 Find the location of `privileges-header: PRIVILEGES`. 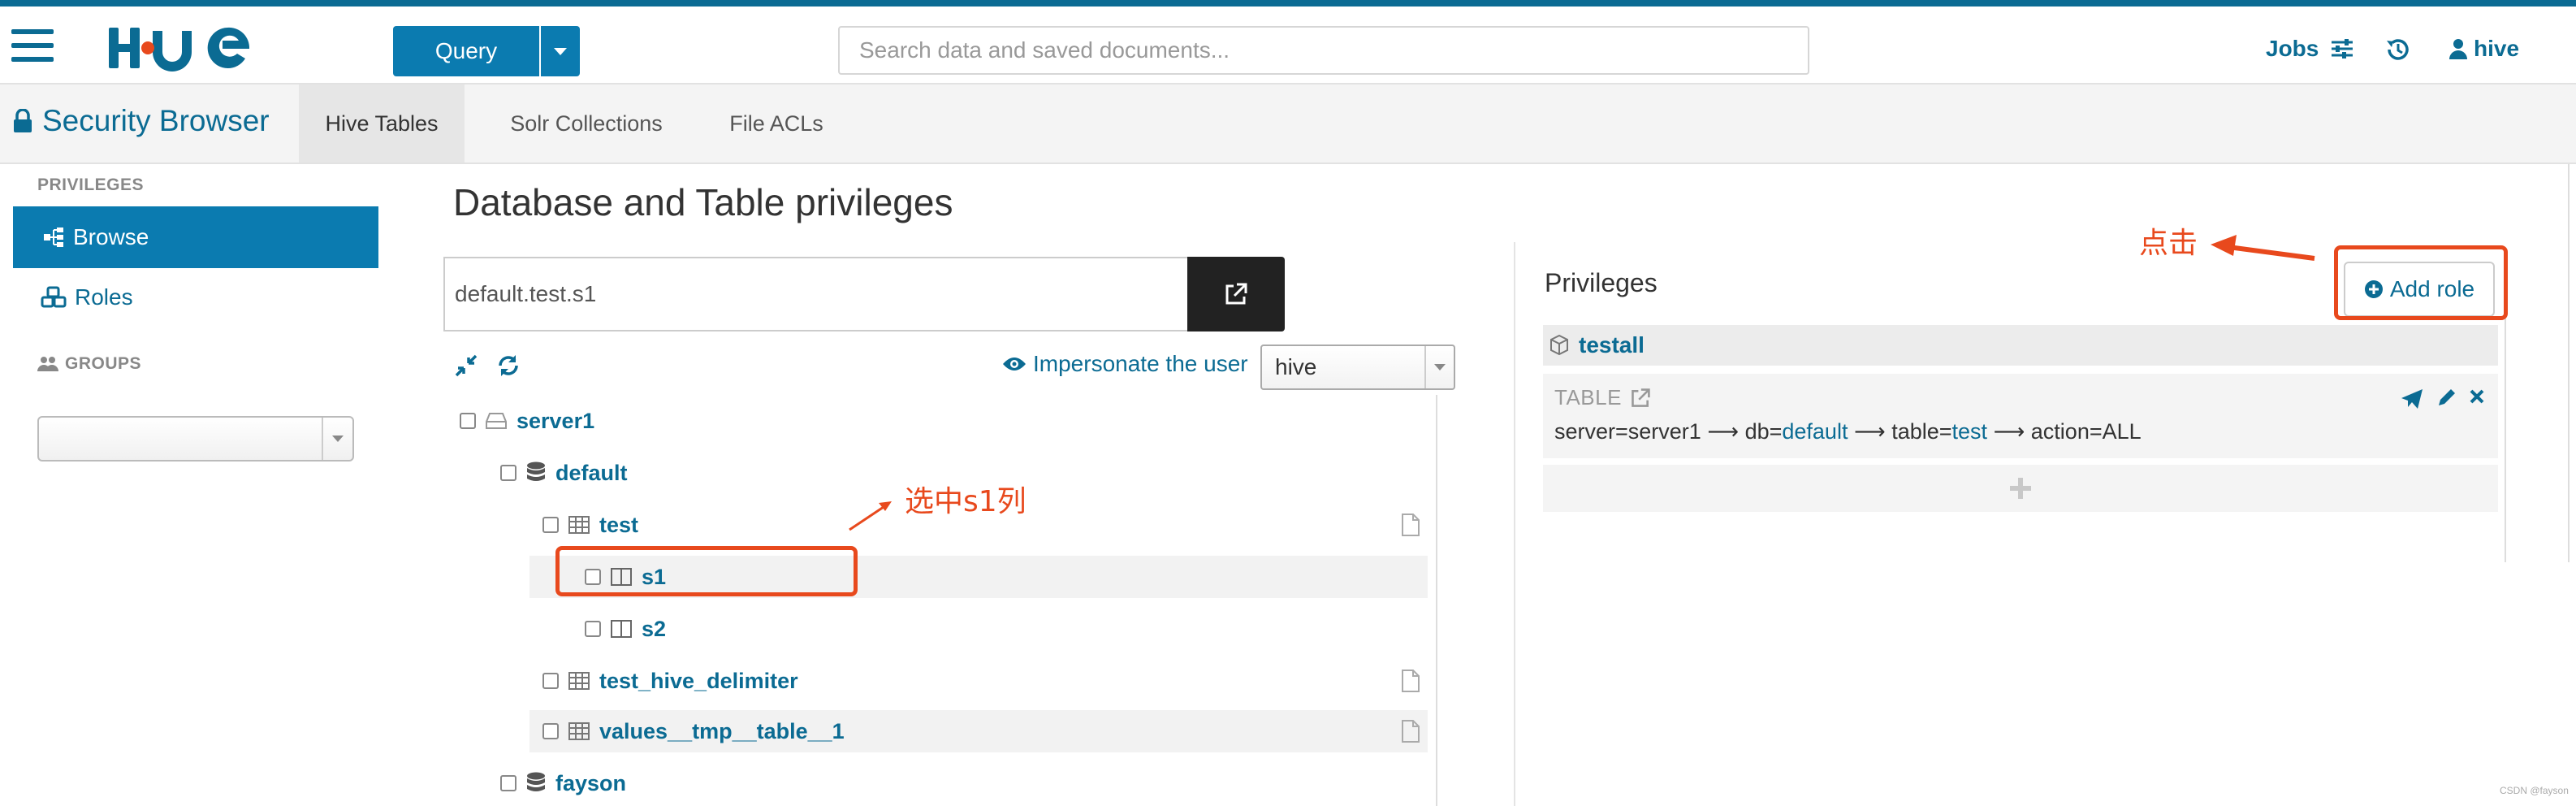

privileges-header: PRIVILEGES is located at coordinates (91, 185).